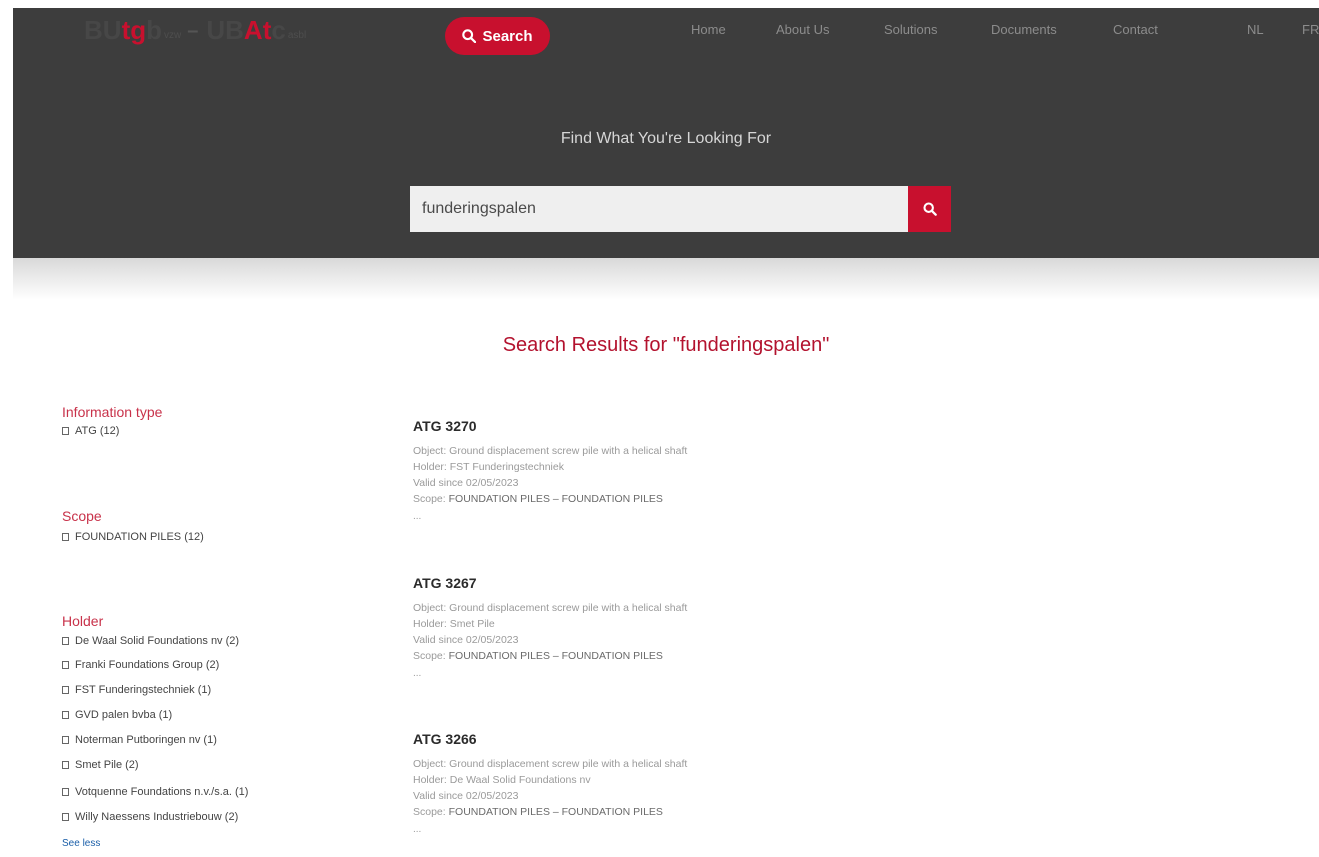 This screenshot has width=1319, height=857. What do you see at coordinates (507, 36) in the screenshot?
I see `header-search-label: Search` at bounding box center [507, 36].